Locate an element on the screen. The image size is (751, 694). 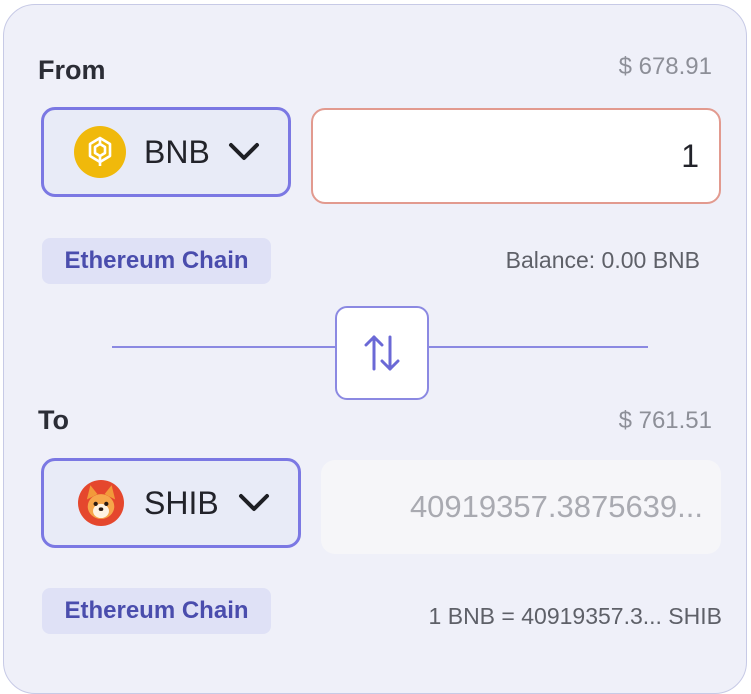
from-usd-value: $ 678.91 is located at coordinates (665, 66).